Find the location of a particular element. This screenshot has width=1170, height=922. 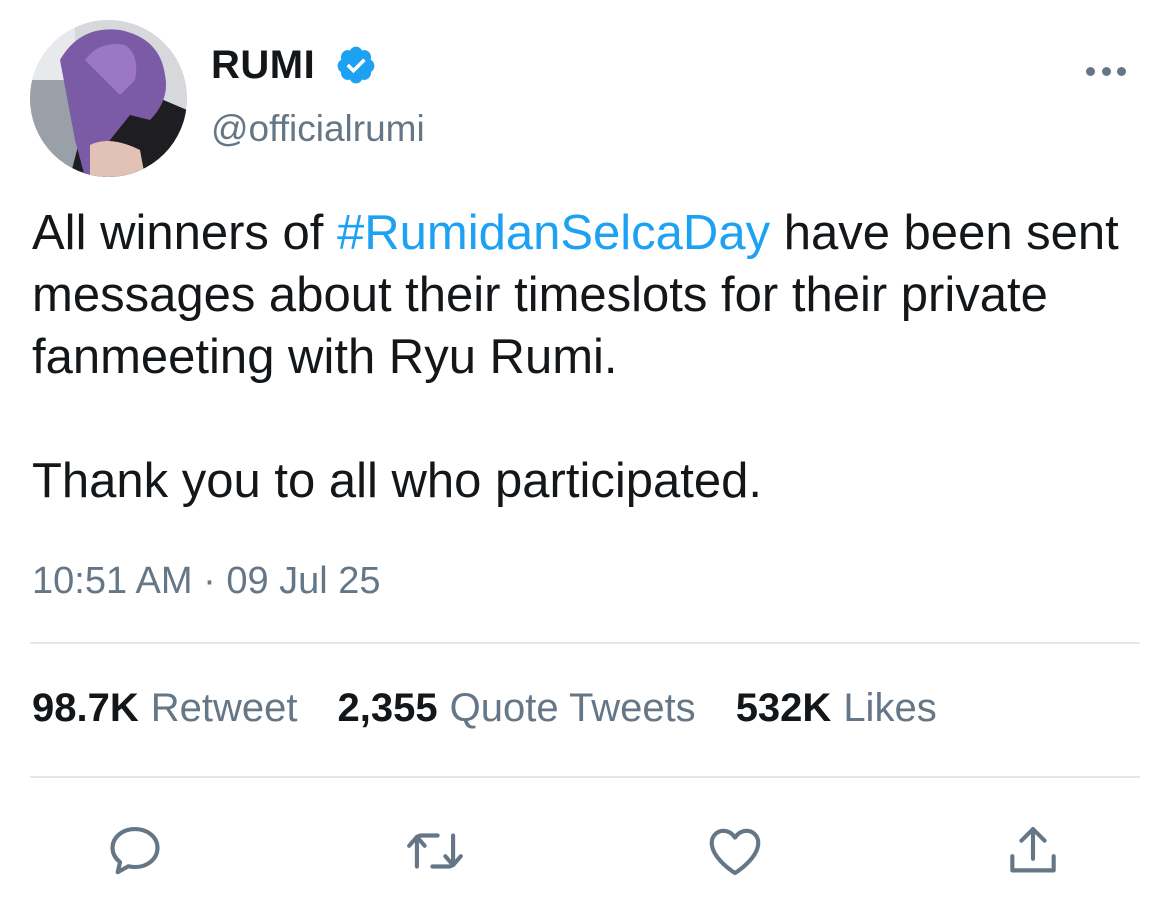

like-icon is located at coordinates (735, 851).